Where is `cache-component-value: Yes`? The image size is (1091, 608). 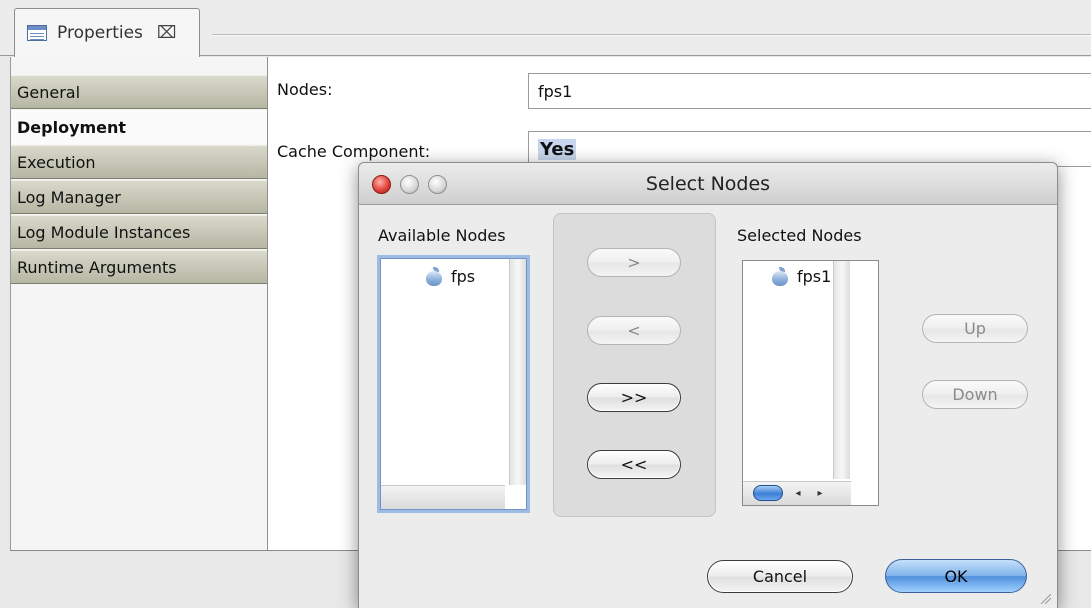
cache-component-value: Yes is located at coordinates (557, 149).